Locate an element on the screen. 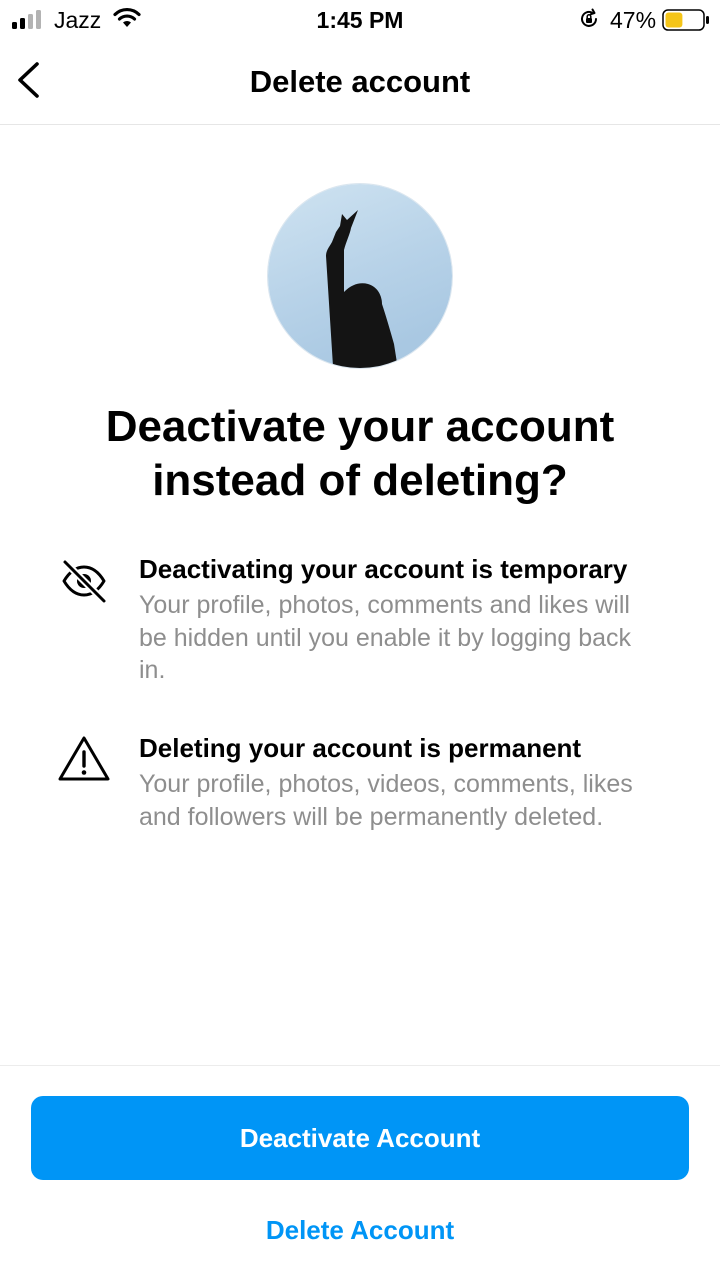 The height and width of the screenshot is (1280, 720). orientation-lock-icon is located at coordinates (589, 17).